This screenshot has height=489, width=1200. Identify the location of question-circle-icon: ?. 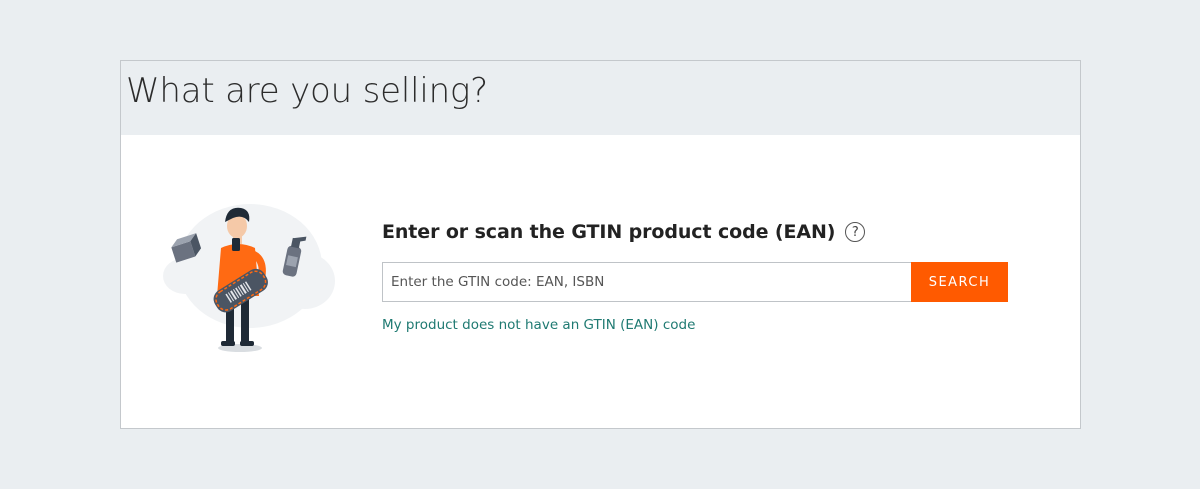
(855, 232).